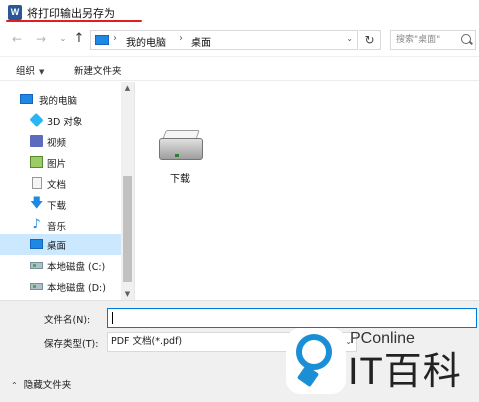  Describe the element at coordinates (57, 143) in the screenshot. I see `sidebar-item-label: 视频` at that location.